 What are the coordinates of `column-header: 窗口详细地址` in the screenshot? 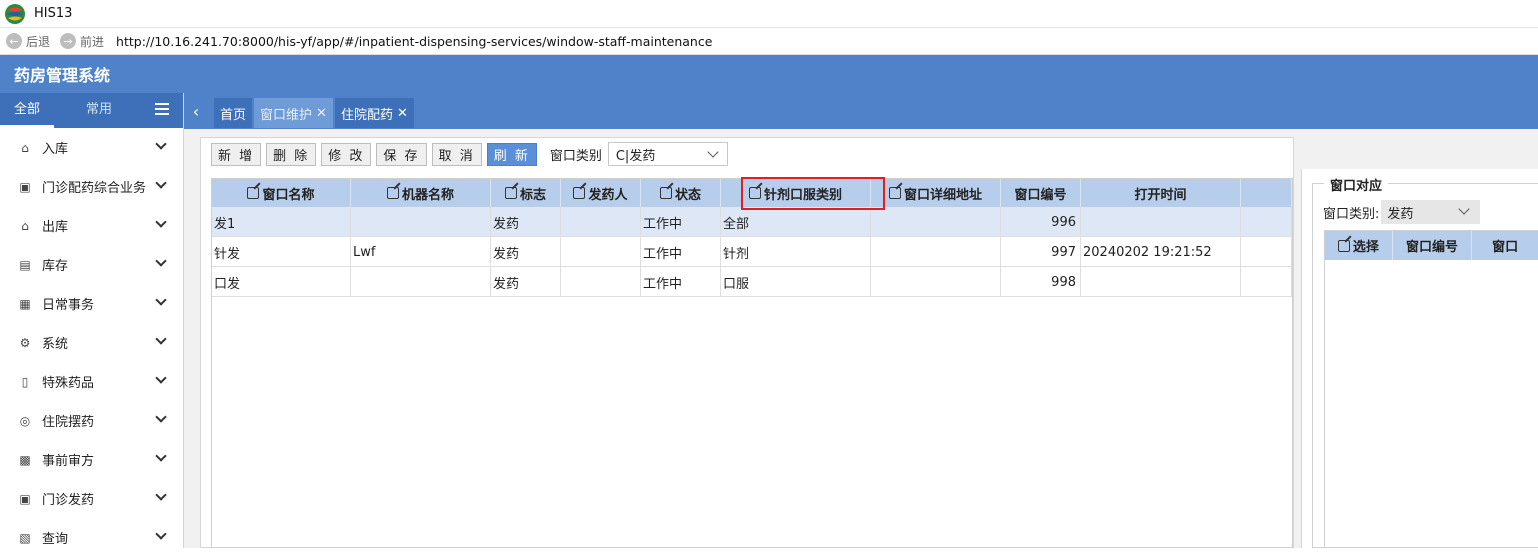 It's located at (936, 193).